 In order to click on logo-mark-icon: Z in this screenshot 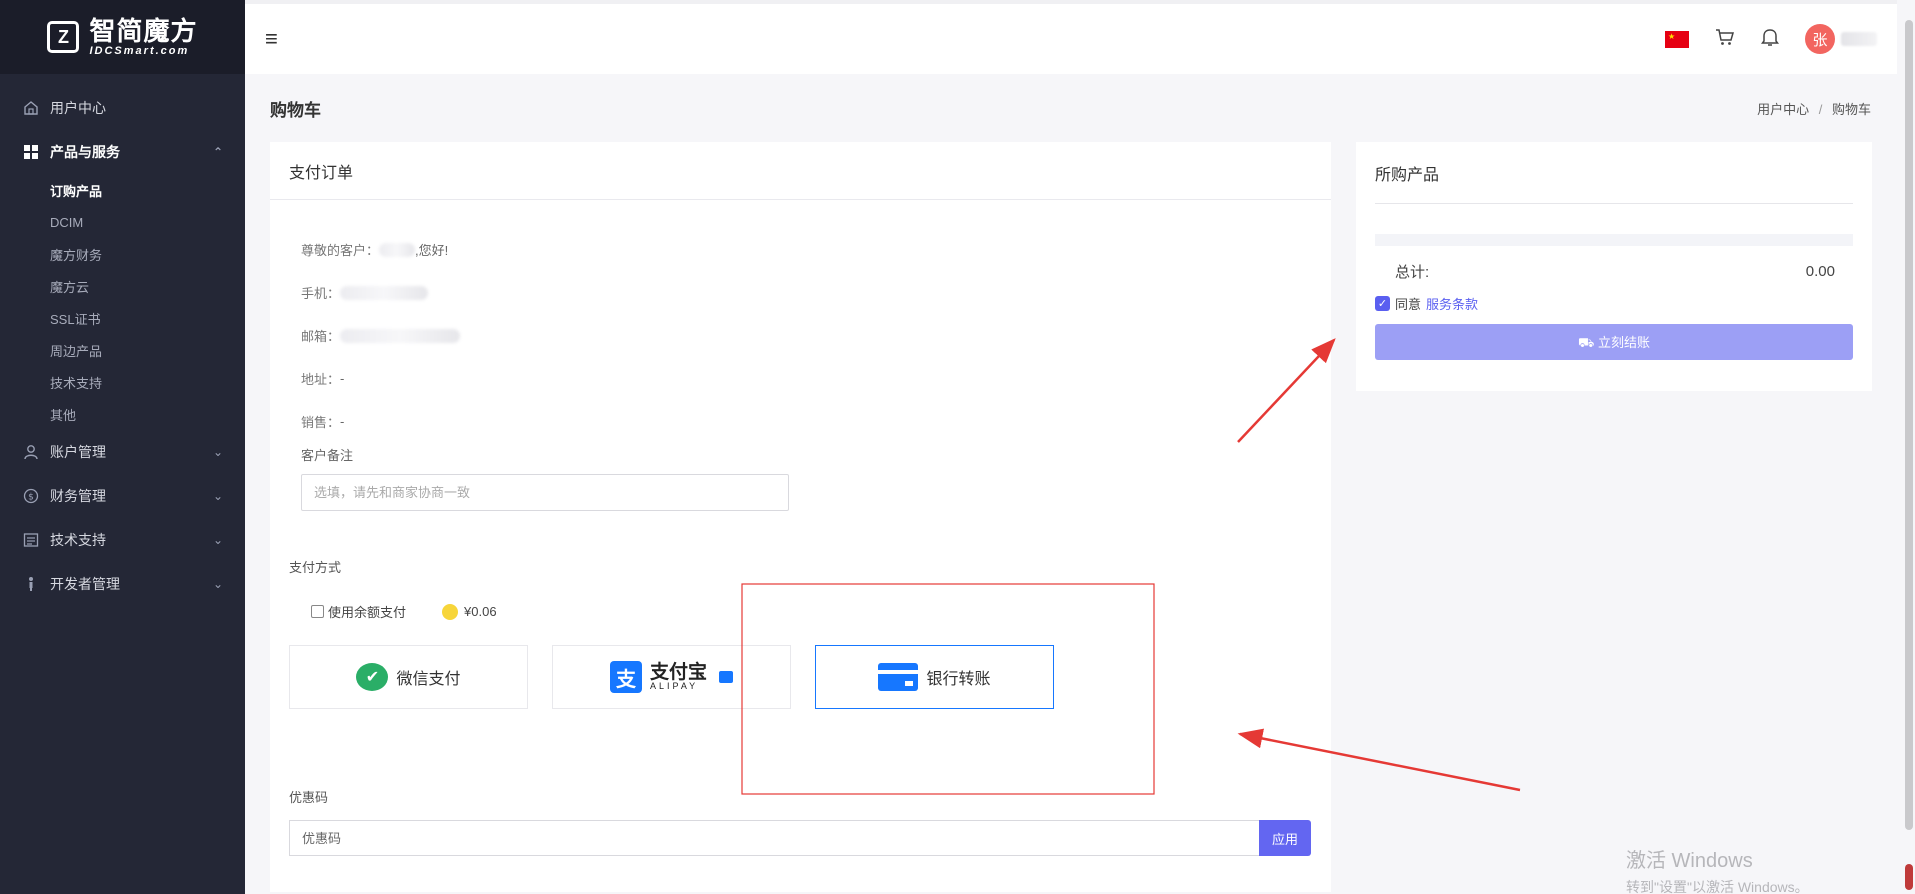, I will do `click(63, 37)`.